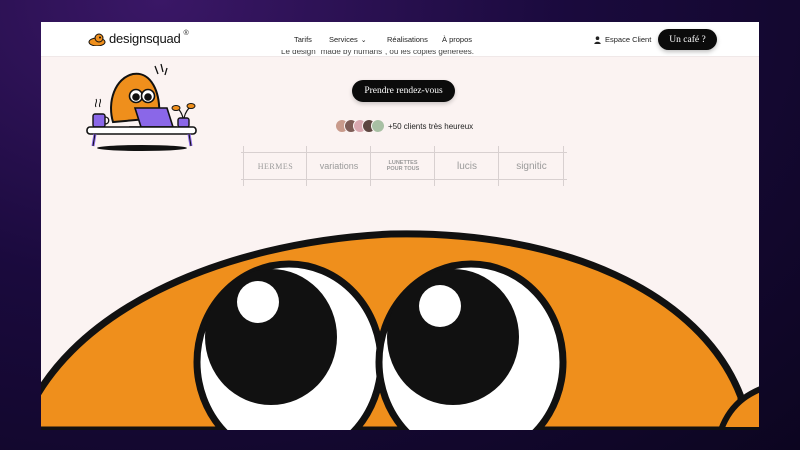 The width and height of the screenshot is (800, 450). Describe the element at coordinates (145, 38) in the screenshot. I see `logo-wordmark: designsquad` at that location.